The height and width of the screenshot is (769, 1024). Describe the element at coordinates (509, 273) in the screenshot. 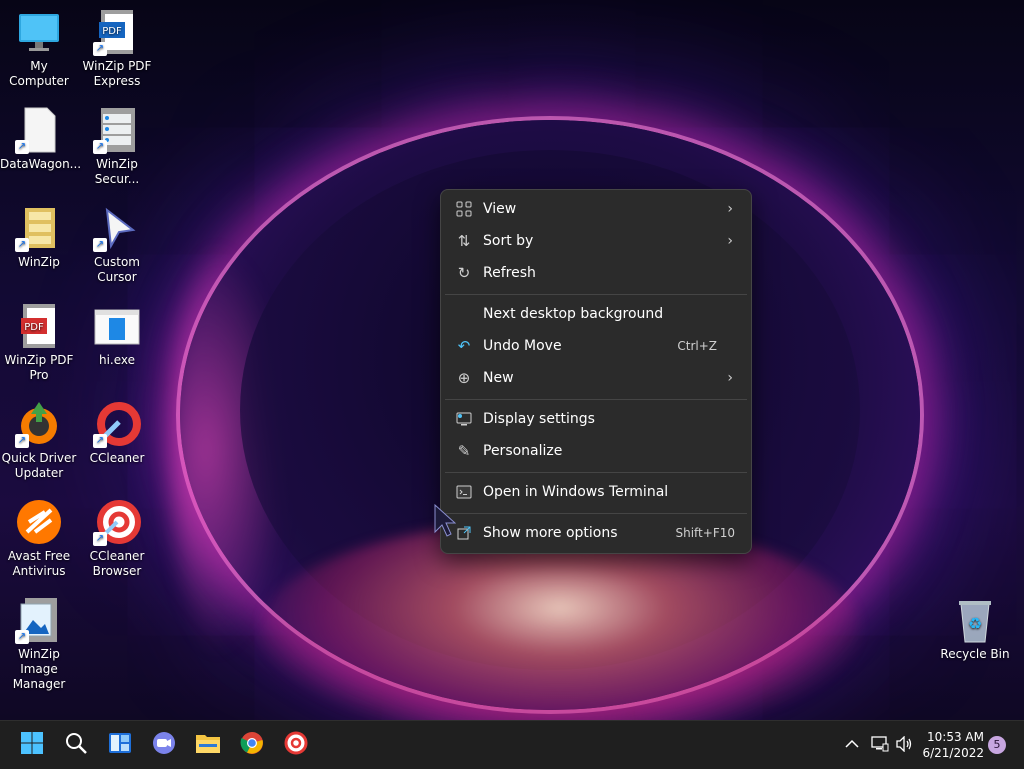

I see `menu-item-label: Refresh` at that location.